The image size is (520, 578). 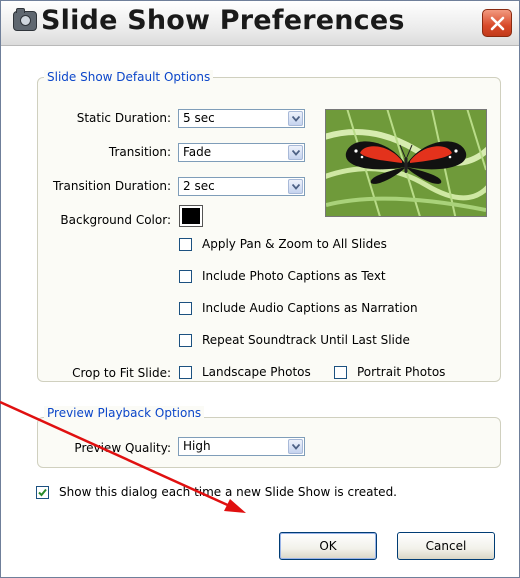 I want to click on show-dialog-checkbox, so click(x=42, y=492).